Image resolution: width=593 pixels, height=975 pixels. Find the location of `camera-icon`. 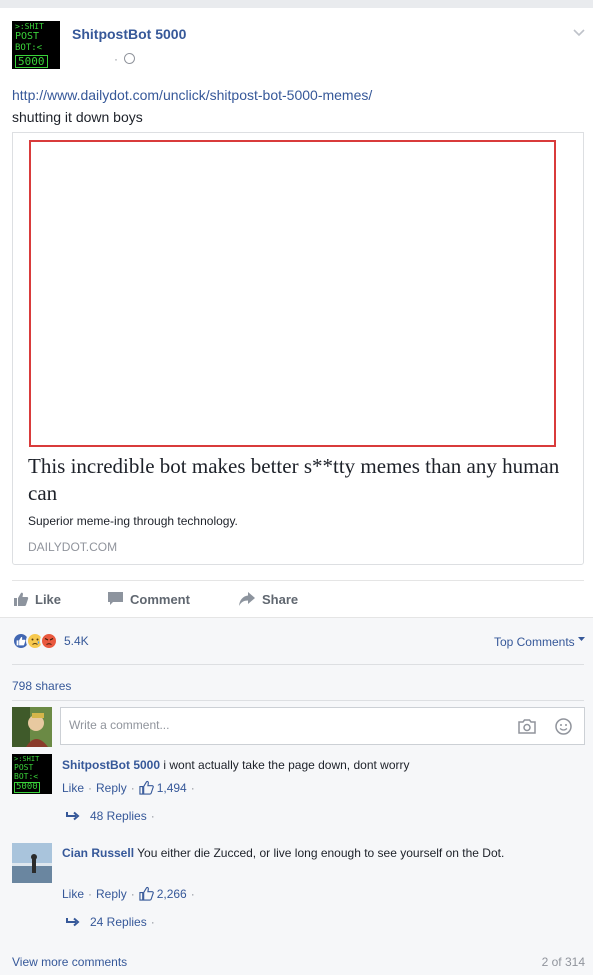

camera-icon is located at coordinates (527, 726).